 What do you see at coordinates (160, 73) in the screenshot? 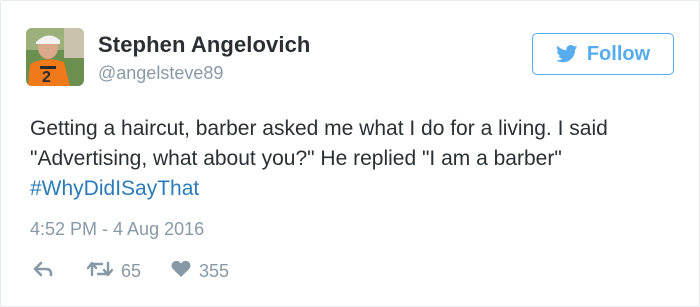
I see `user-handle: @angelsteve89` at bounding box center [160, 73].